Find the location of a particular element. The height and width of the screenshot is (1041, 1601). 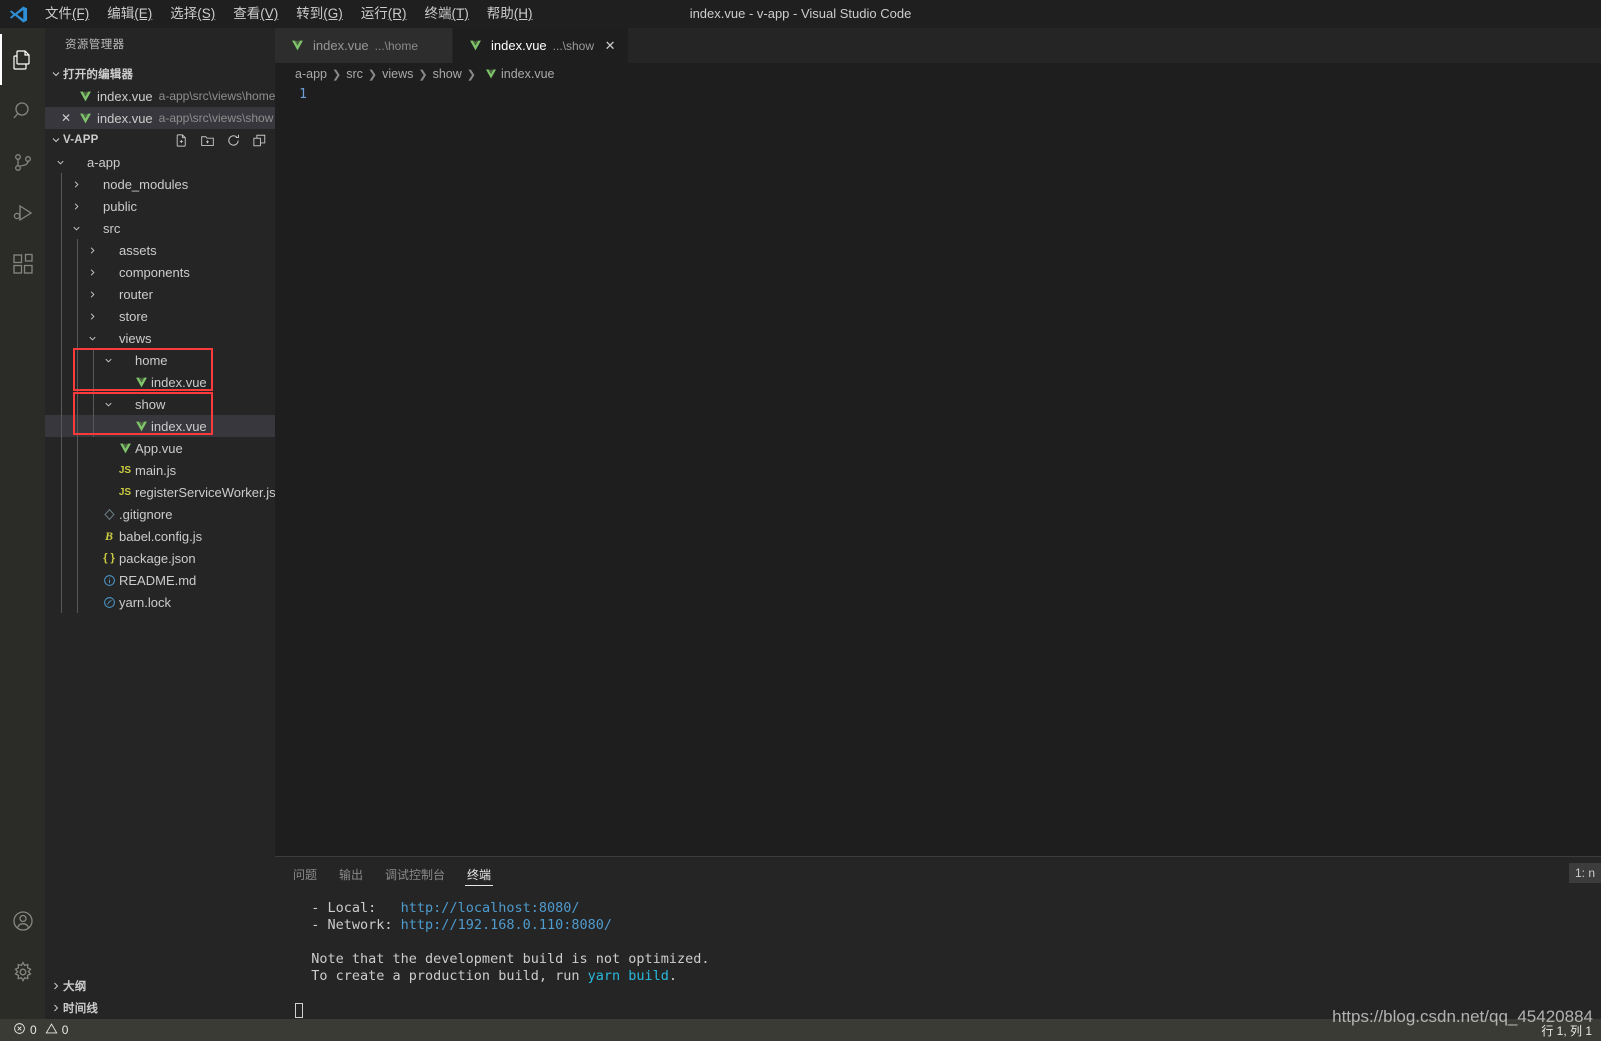

tree-folder-row: router is located at coordinates (160, 294).